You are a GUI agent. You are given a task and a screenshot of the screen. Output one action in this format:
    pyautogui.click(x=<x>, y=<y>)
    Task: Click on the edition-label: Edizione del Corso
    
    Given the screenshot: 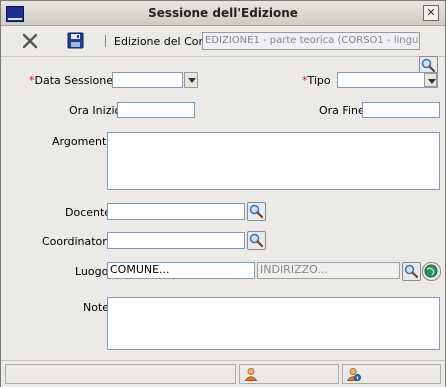 What is the action you would take?
    pyautogui.click(x=165, y=41)
    